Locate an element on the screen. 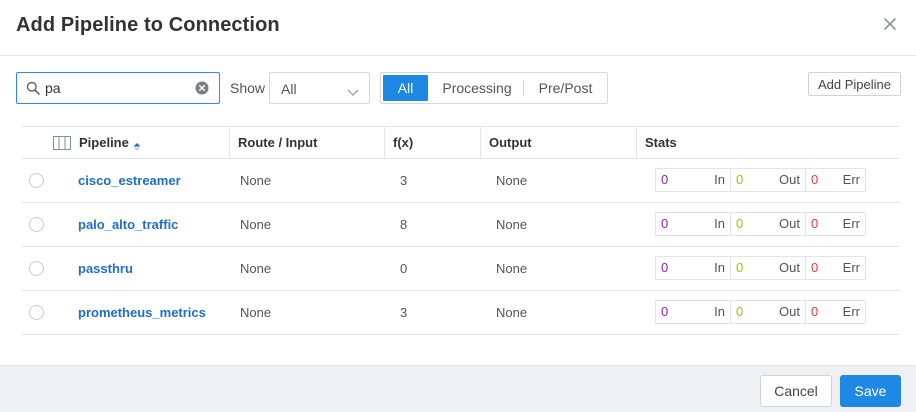  column-header-pipeline-label: Pipeline is located at coordinates (104, 142).